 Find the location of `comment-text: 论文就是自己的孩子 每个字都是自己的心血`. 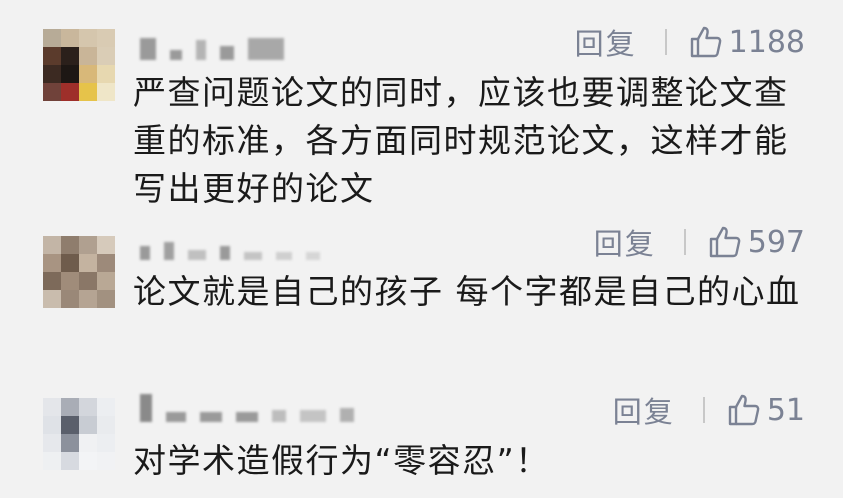

comment-text: 论文就是自己的孩子 每个字都是自己的心血 is located at coordinates (467, 291).